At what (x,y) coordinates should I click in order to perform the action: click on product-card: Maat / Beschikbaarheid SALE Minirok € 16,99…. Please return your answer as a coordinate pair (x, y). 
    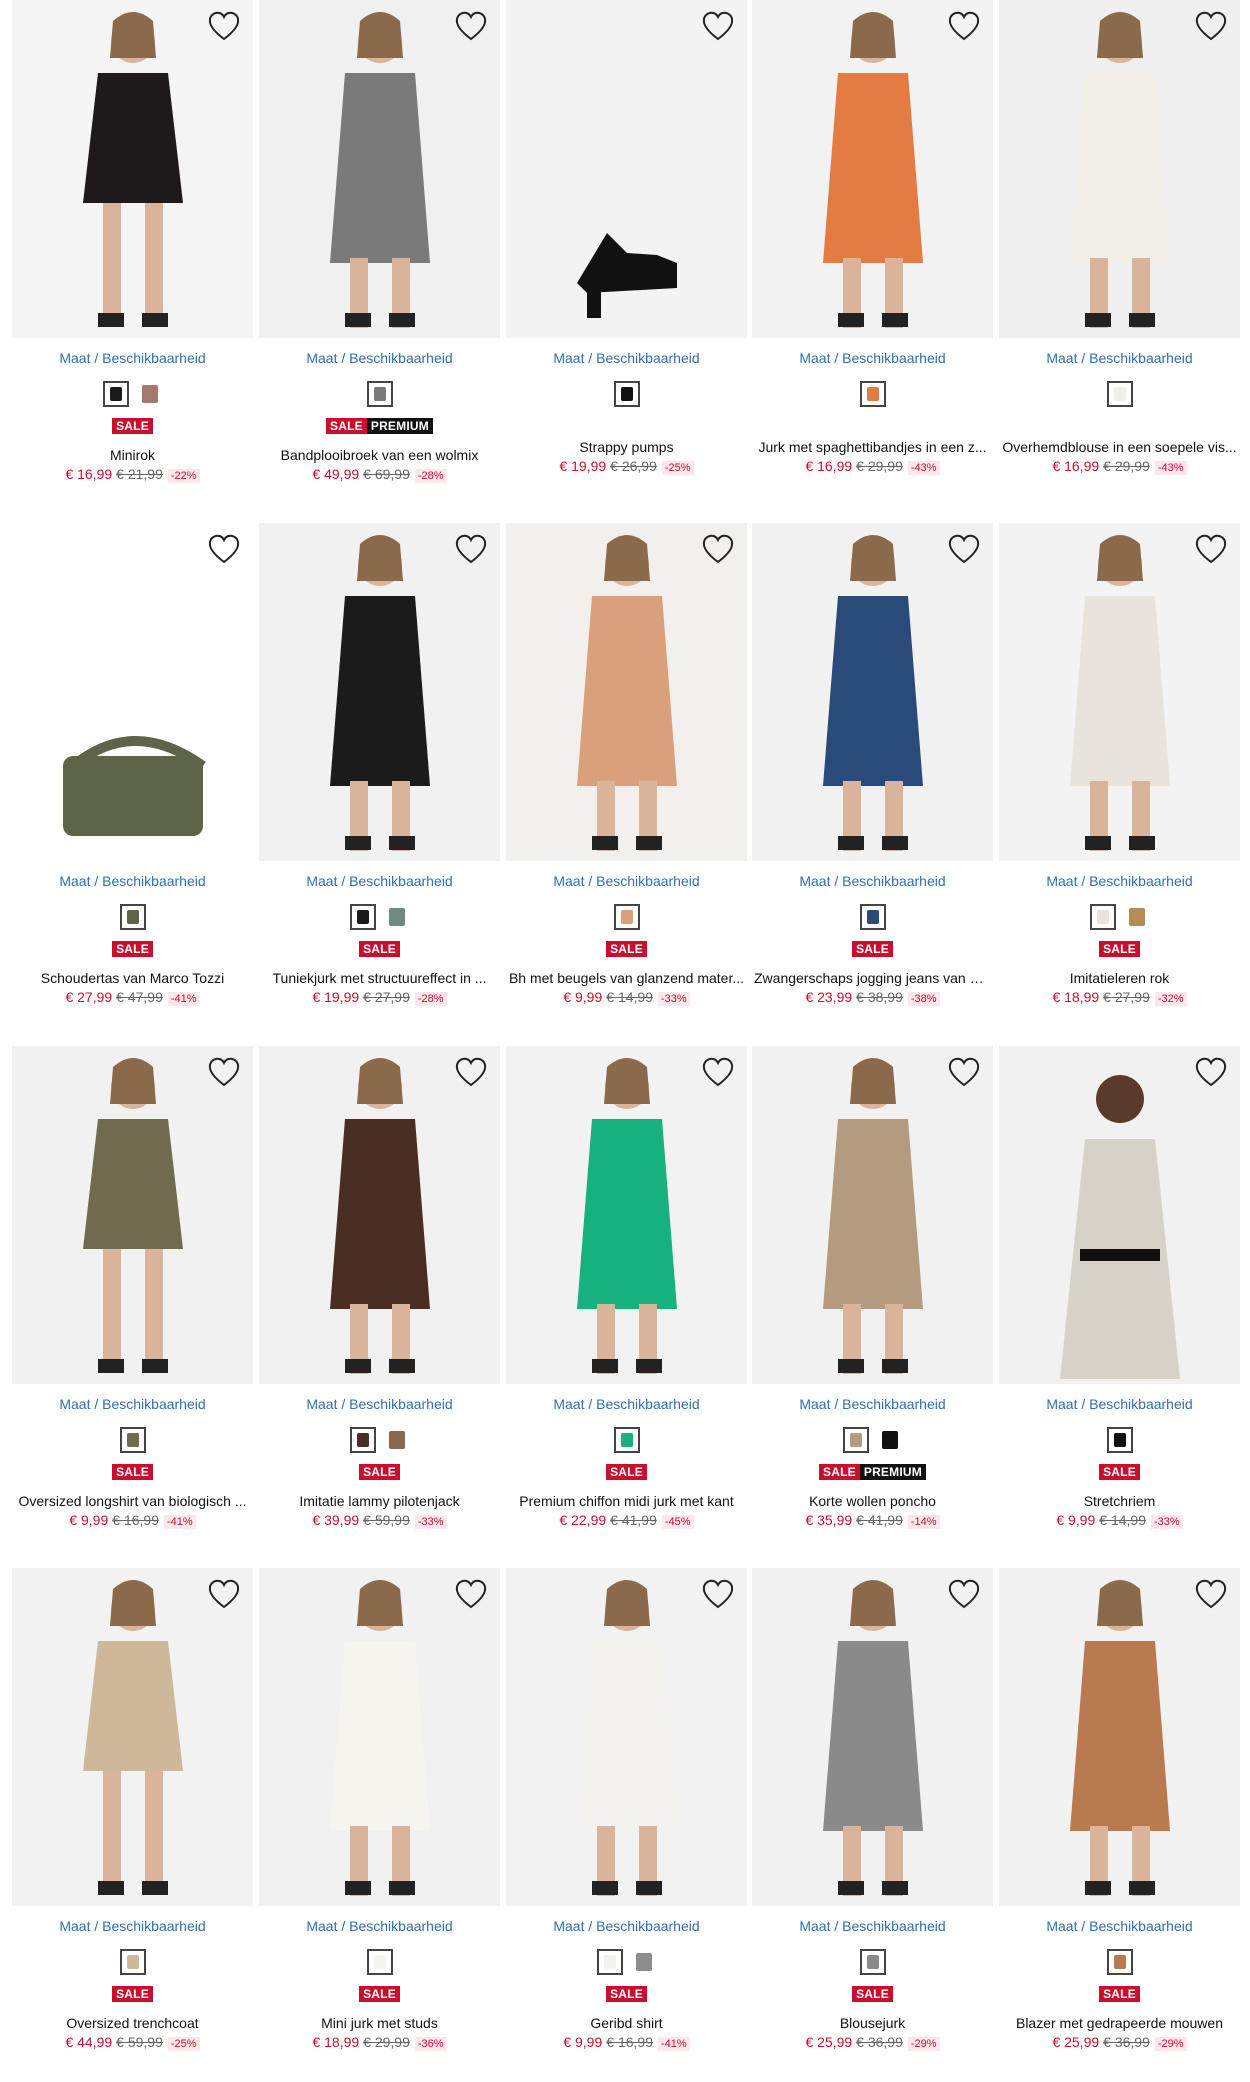
    Looking at the image, I should click on (132, 255).